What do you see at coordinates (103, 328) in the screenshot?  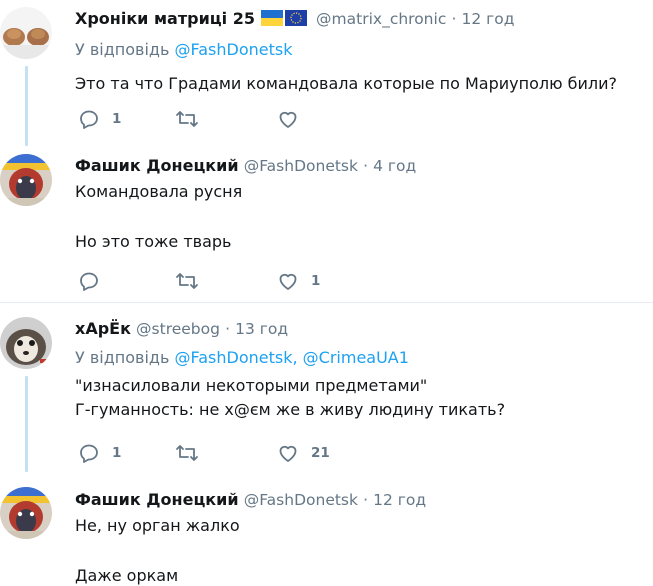 I see `display-name: хАрЁк` at bounding box center [103, 328].